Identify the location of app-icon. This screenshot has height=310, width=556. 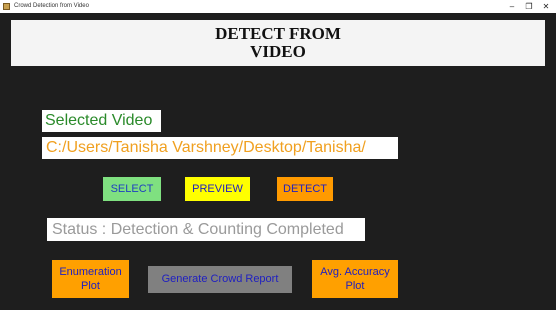
(6, 6).